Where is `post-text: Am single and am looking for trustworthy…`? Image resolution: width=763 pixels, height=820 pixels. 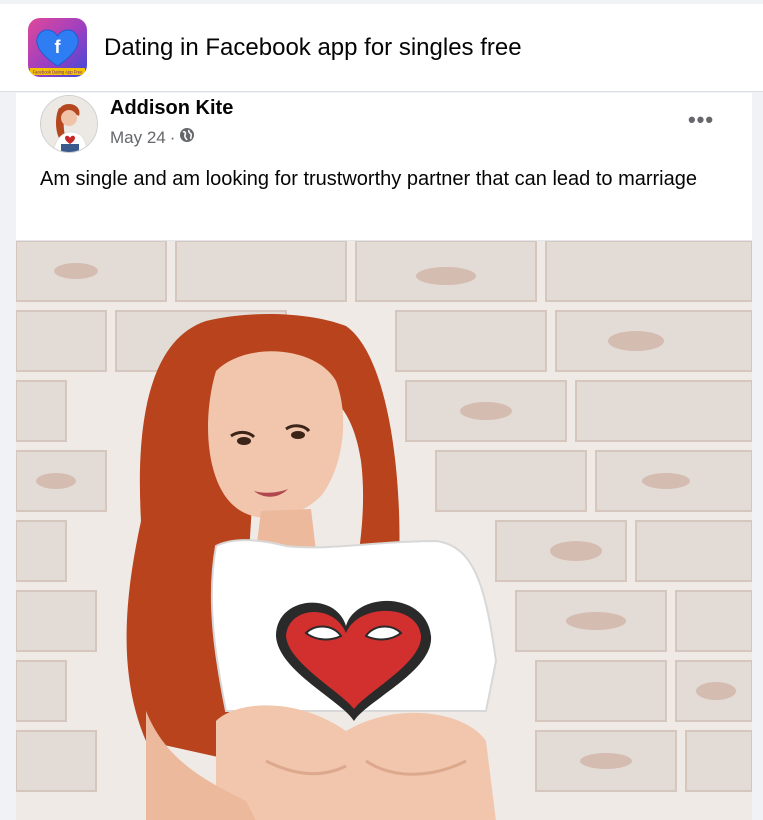 post-text: Am single and am looking for trustworthy… is located at coordinates (368, 179).